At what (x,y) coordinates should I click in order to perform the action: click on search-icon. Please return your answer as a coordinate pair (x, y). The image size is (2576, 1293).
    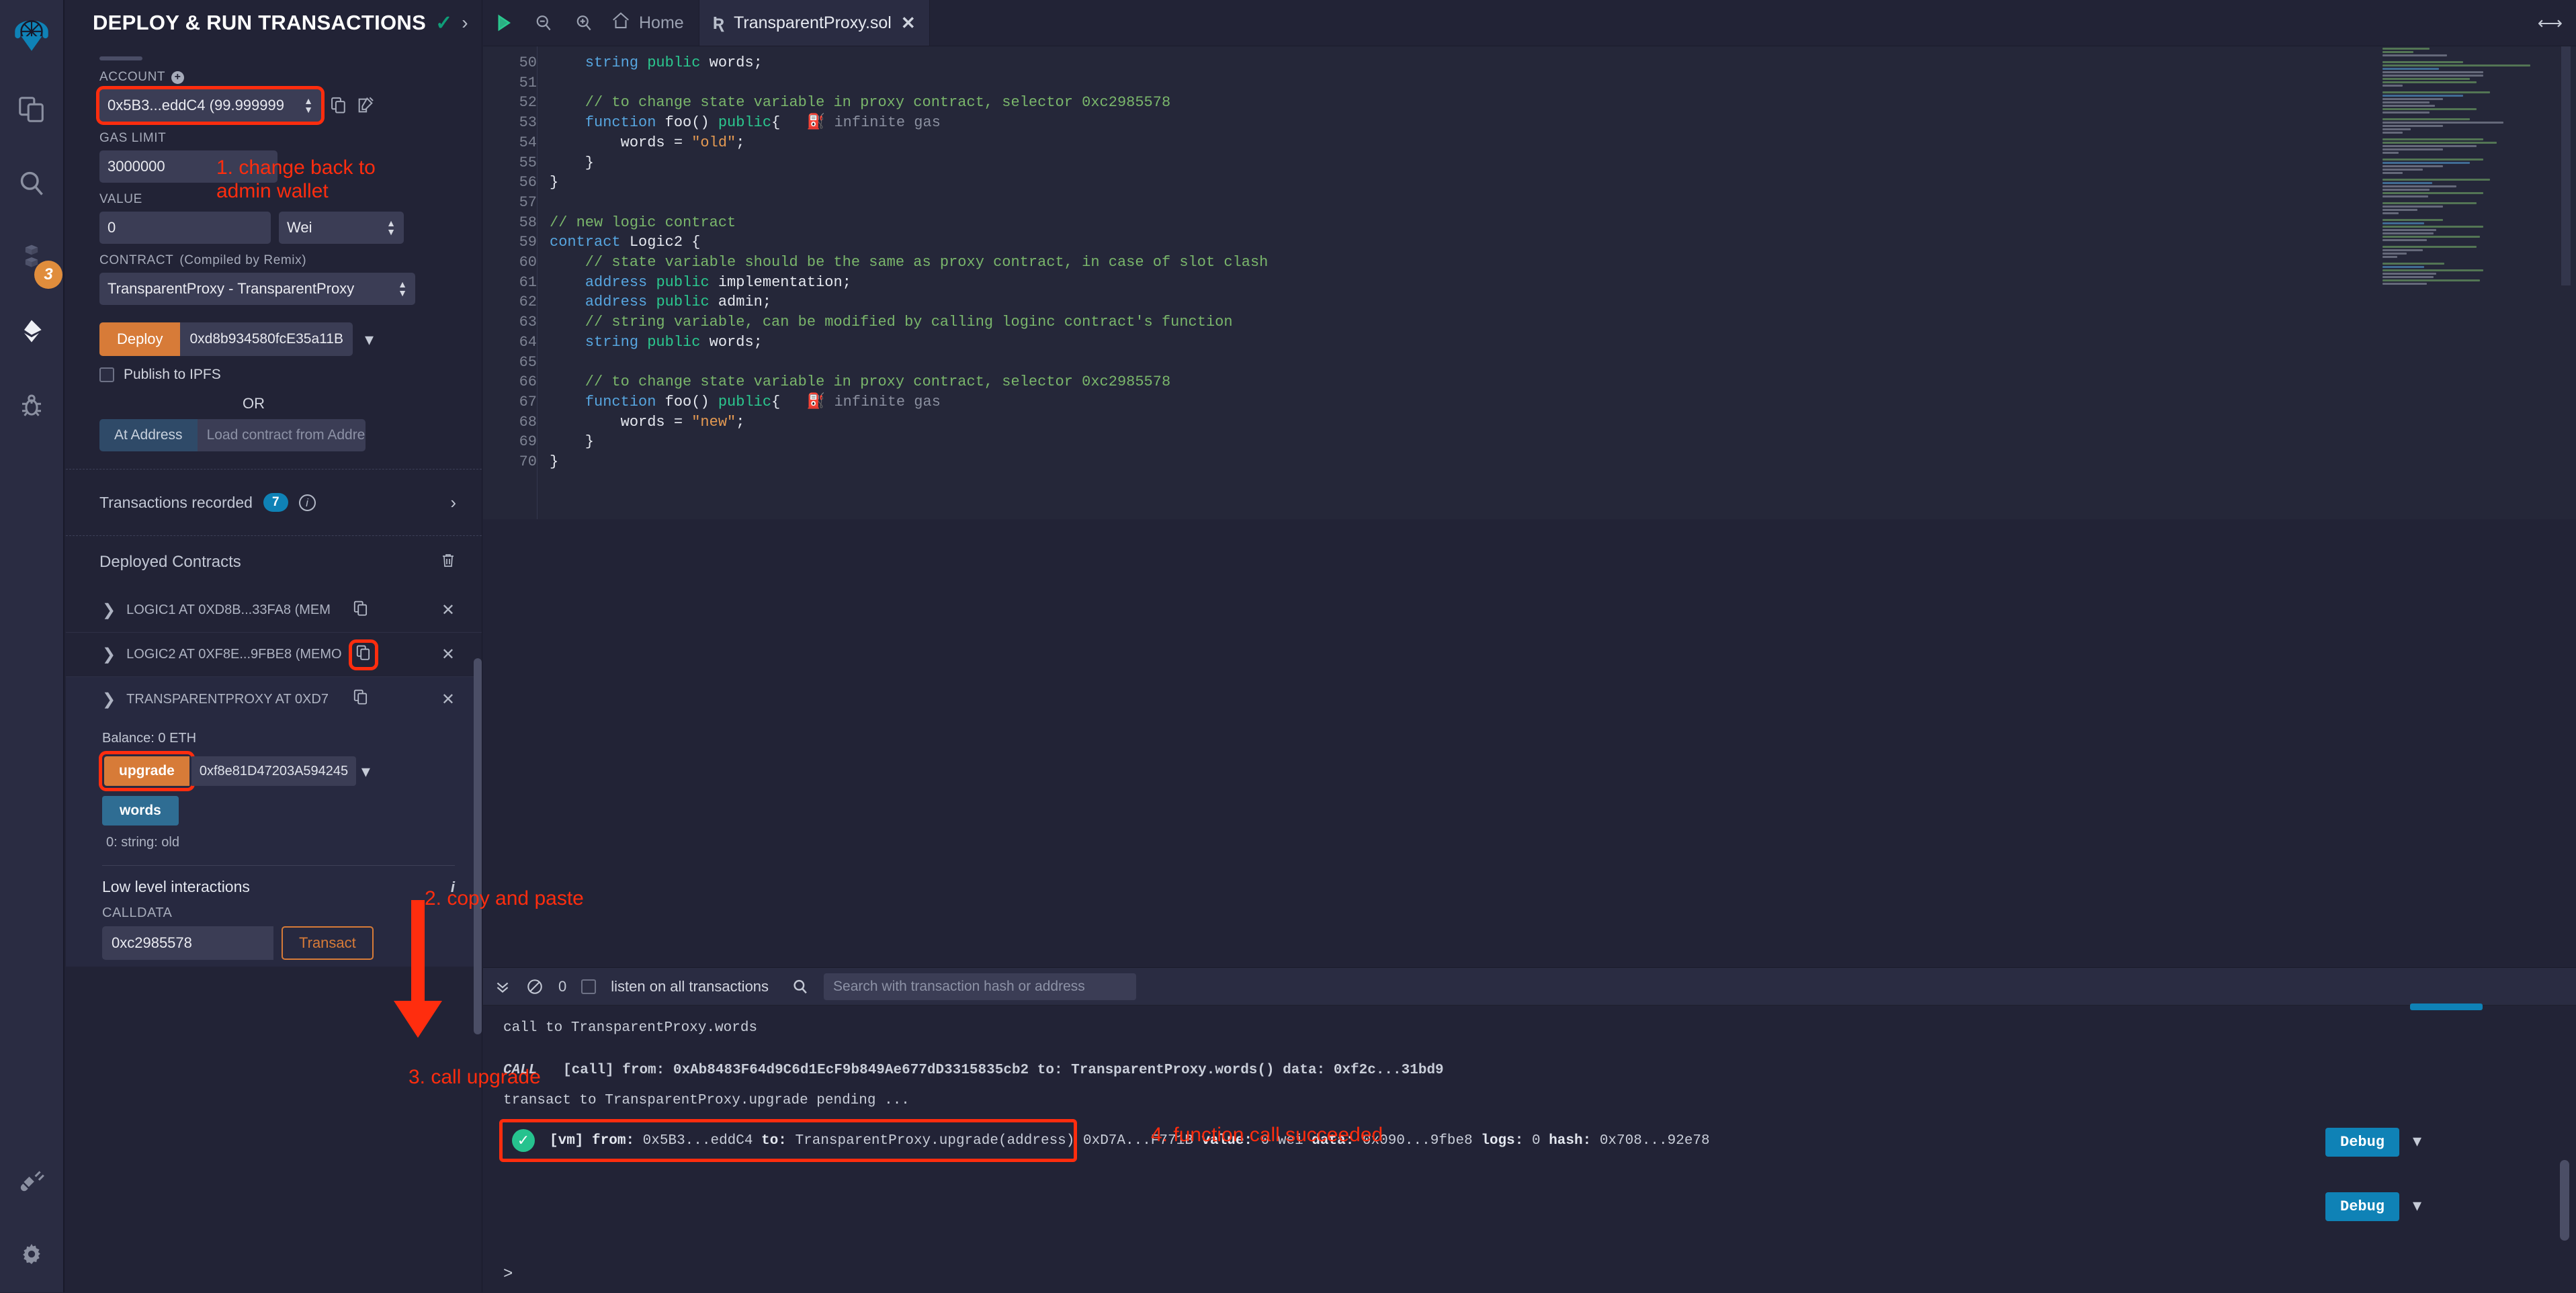
    Looking at the image, I should click on (800, 986).